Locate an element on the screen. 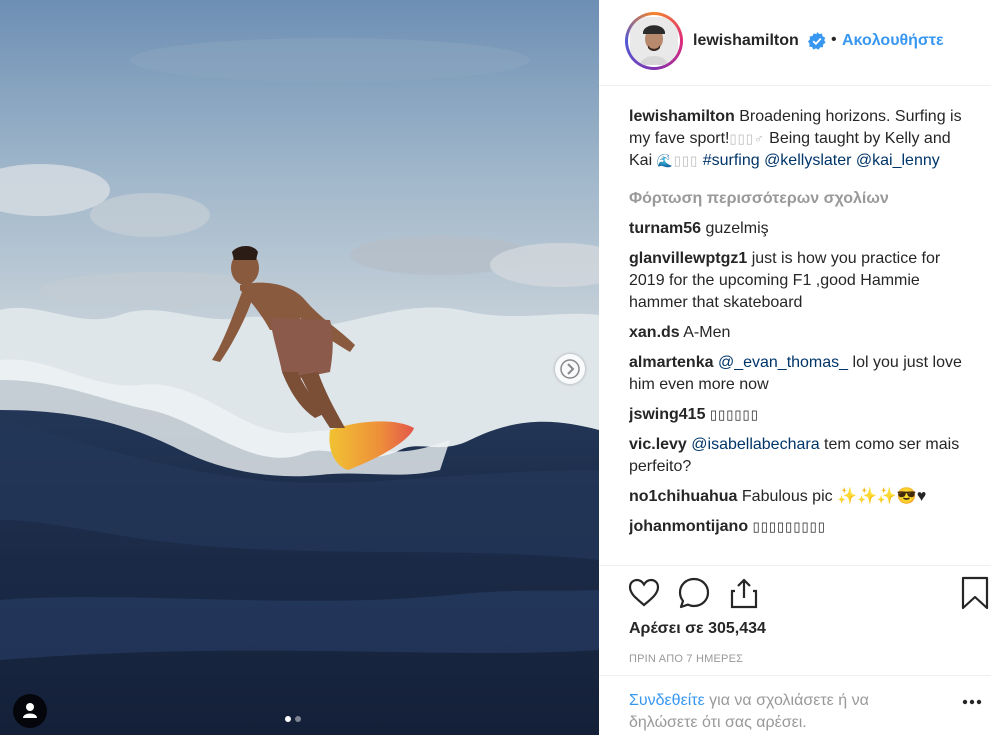 This screenshot has width=991, height=736. caption-emoji-1: ▯▯▯♂ is located at coordinates (747, 138).